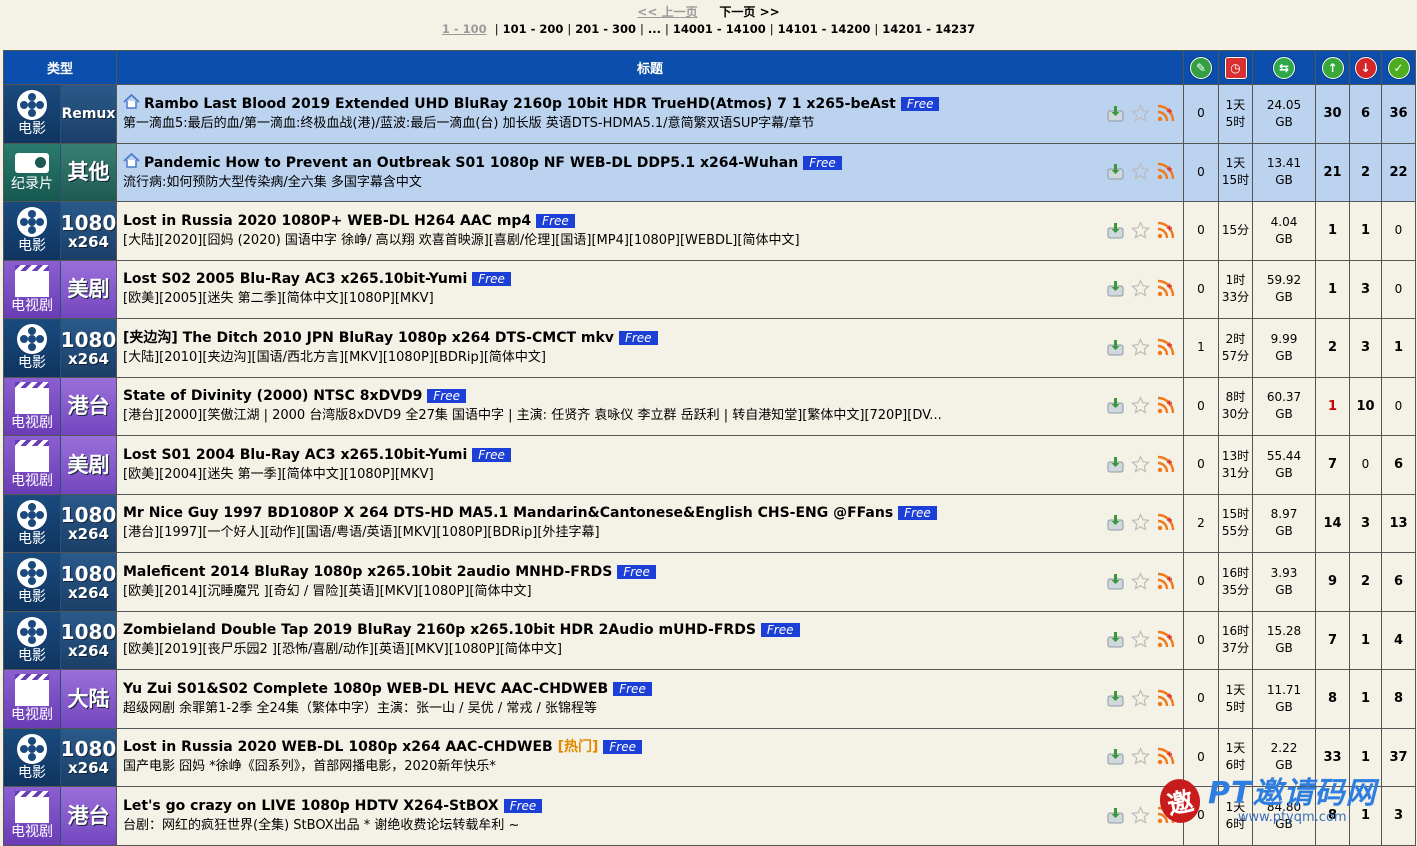 The height and width of the screenshot is (846, 1417). I want to click on seeders-count: 2, so click(1332, 348).